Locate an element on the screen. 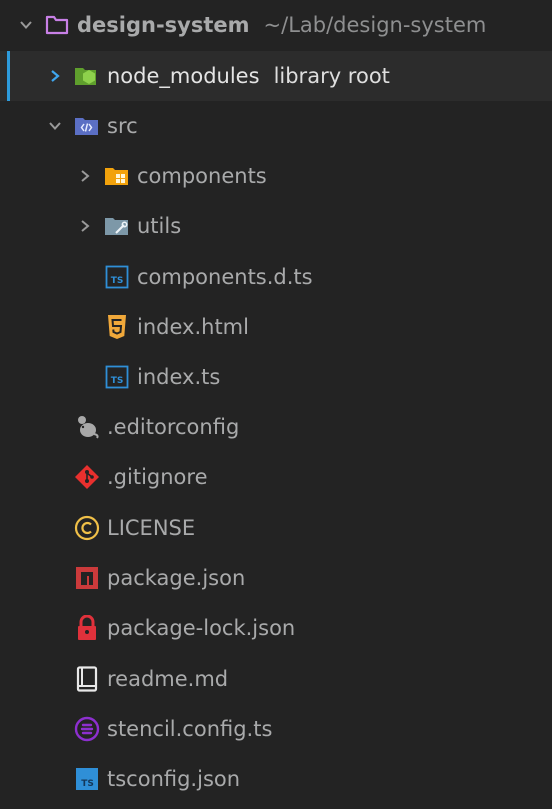 This screenshot has width=552, height=809. library-root-note: library root is located at coordinates (331, 76).